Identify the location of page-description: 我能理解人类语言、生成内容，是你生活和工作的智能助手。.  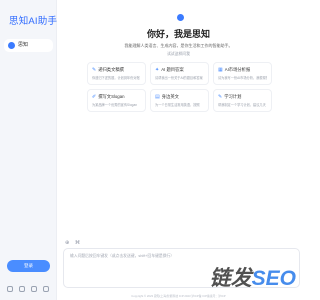
(178, 45).